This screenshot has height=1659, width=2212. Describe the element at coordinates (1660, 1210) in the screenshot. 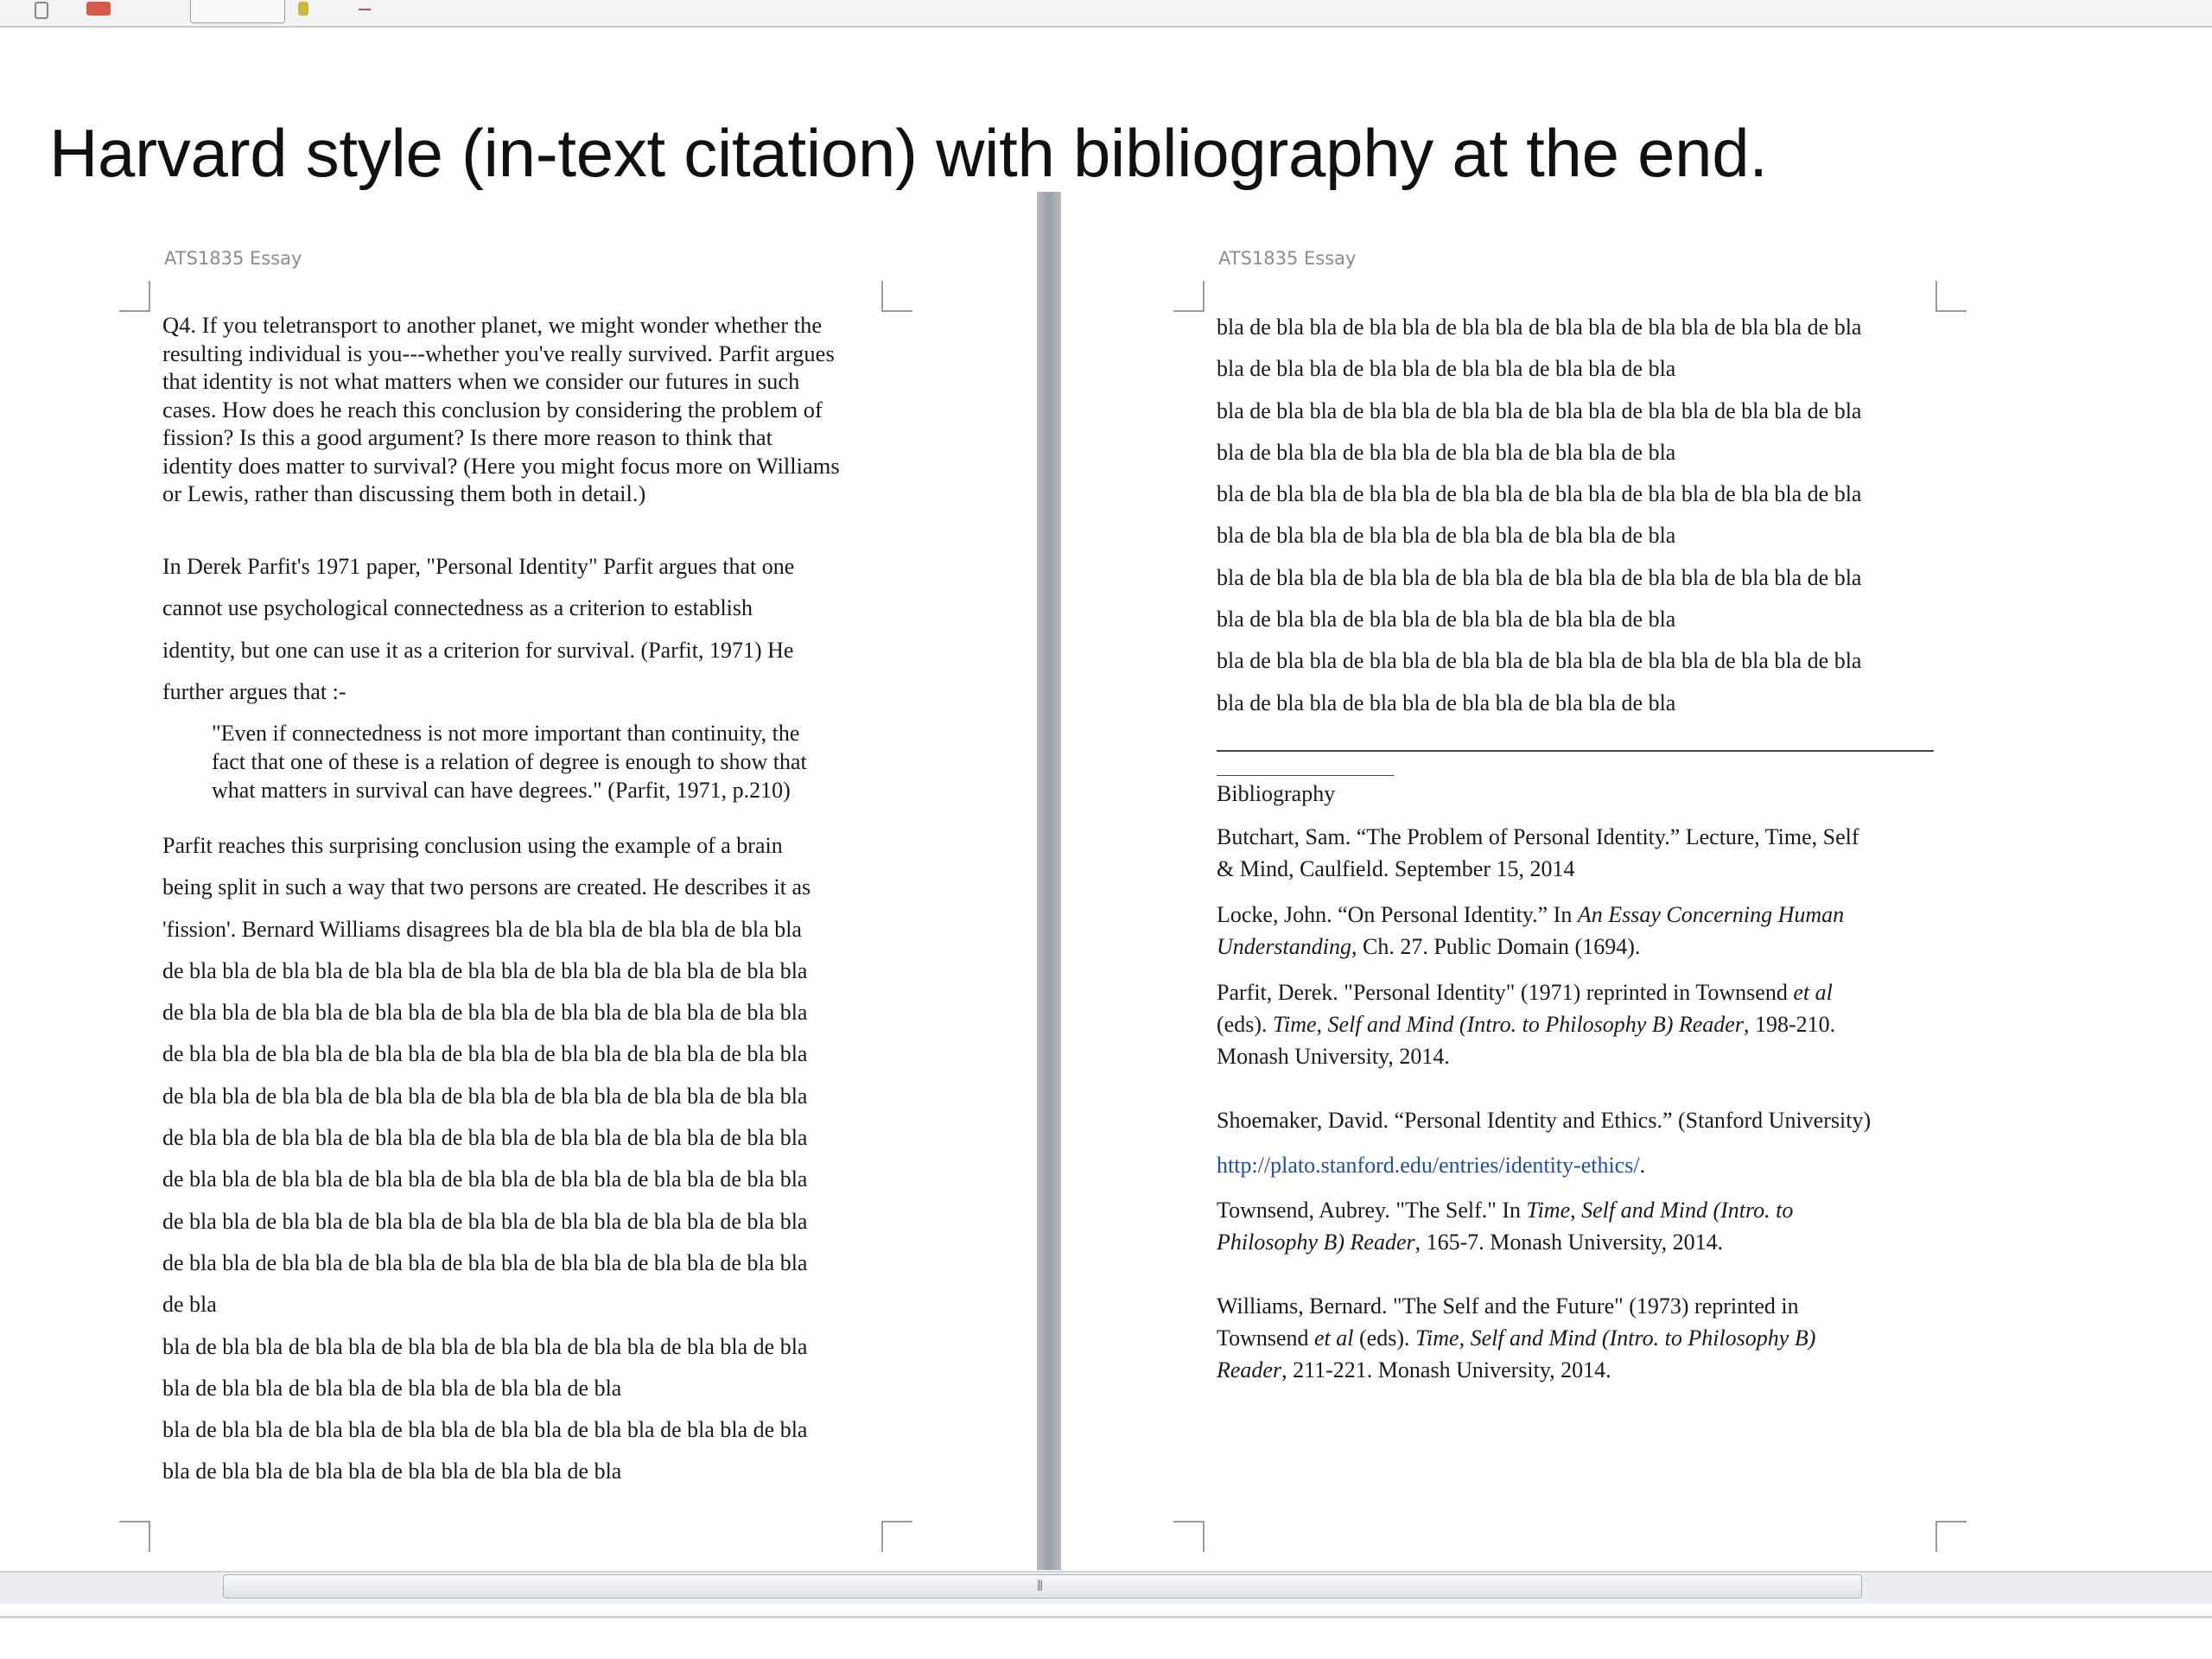

I see `book-title: Time, Self and Mind (Intro. to` at that location.